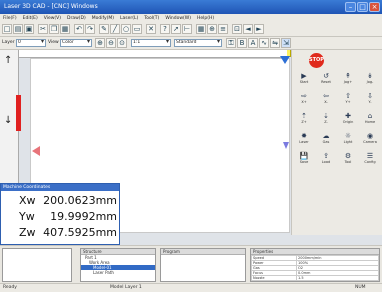 The height and width of the screenshot is (292, 382). Describe the element at coordinates (242, 43) in the screenshot. I see `bold-icon: B` at that location.